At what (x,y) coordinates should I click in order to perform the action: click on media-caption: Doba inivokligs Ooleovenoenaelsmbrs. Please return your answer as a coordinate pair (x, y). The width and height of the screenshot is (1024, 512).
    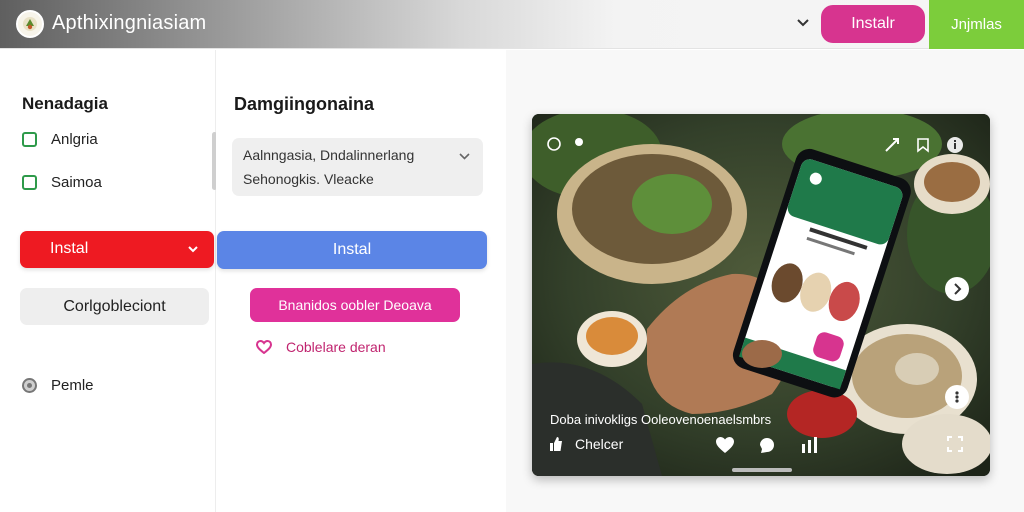
    Looking at the image, I should click on (661, 419).